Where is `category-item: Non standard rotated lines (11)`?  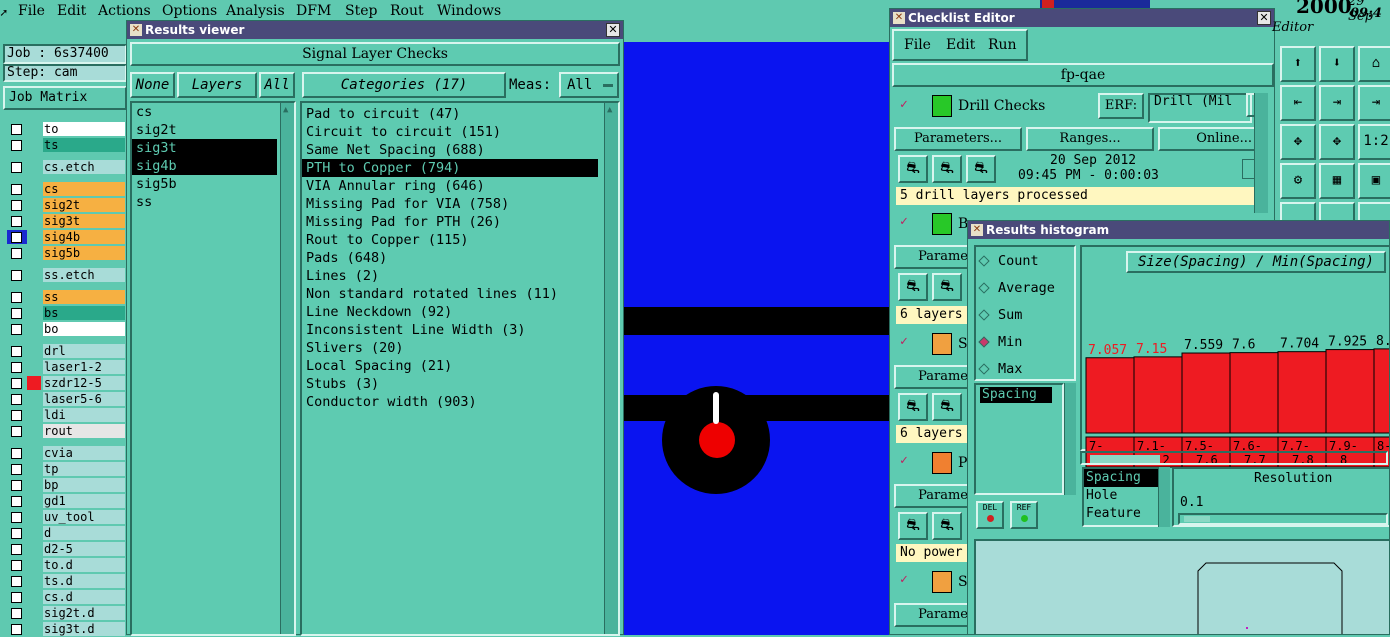
category-item: Non standard rotated lines (11) is located at coordinates (450, 294).